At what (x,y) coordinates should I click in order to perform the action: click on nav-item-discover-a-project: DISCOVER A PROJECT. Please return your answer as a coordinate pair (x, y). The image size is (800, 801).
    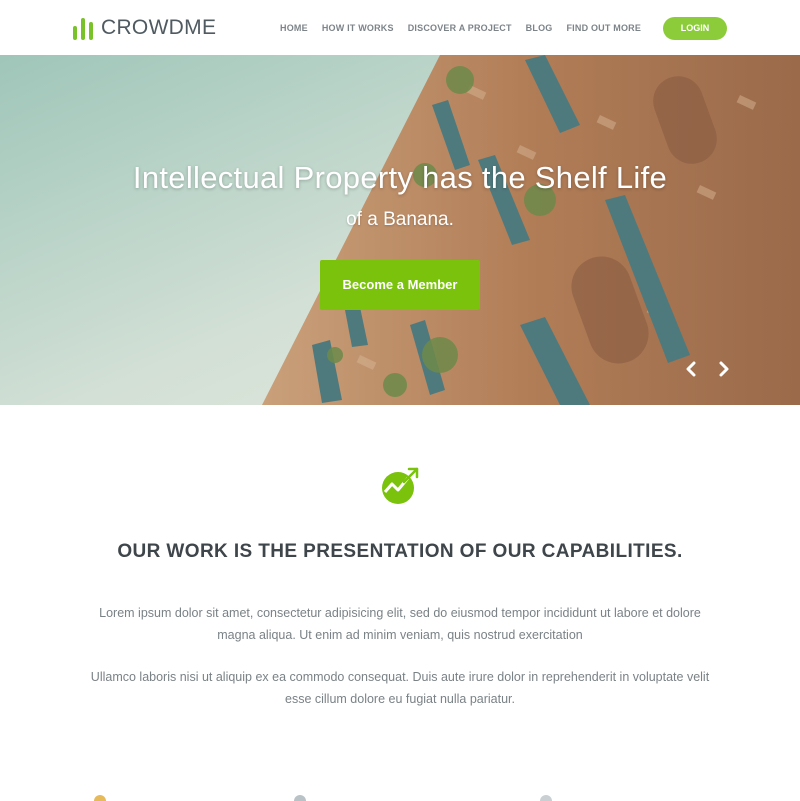
    Looking at the image, I should click on (460, 28).